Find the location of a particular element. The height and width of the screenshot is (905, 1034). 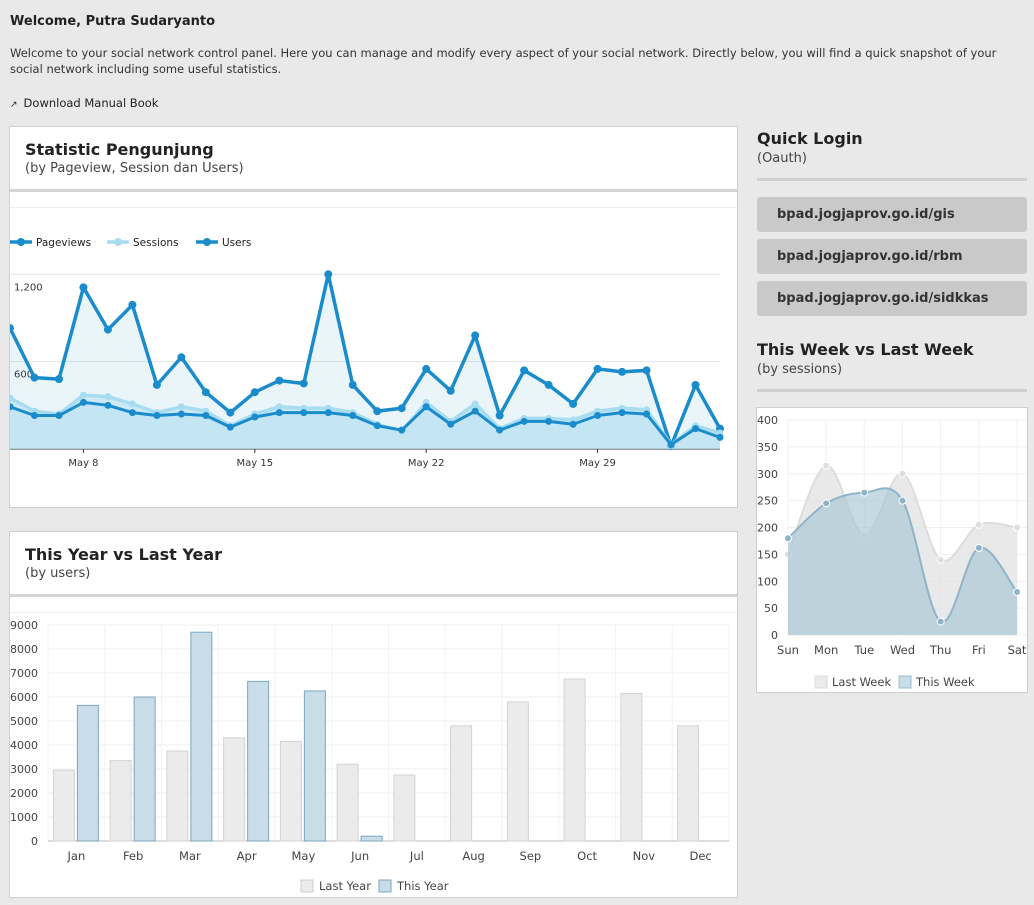

login-link-sidkkas: bpad.jogjaprov.go.id/sidkkas is located at coordinates (892, 298).